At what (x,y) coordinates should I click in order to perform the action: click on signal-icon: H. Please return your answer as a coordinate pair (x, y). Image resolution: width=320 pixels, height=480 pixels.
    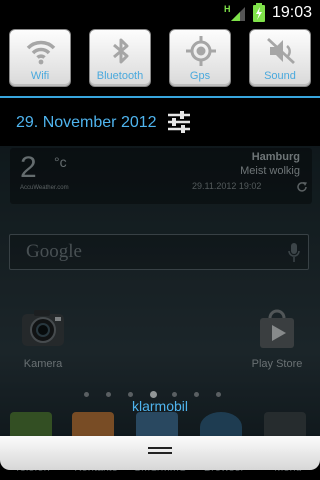
    Looking at the image, I should click on (234, 12).